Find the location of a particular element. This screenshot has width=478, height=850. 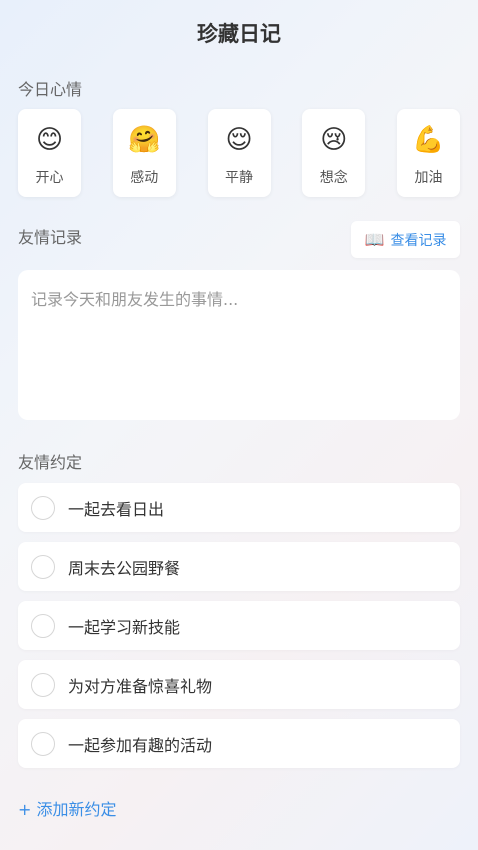

mood-label: 想念 is located at coordinates (333, 178).